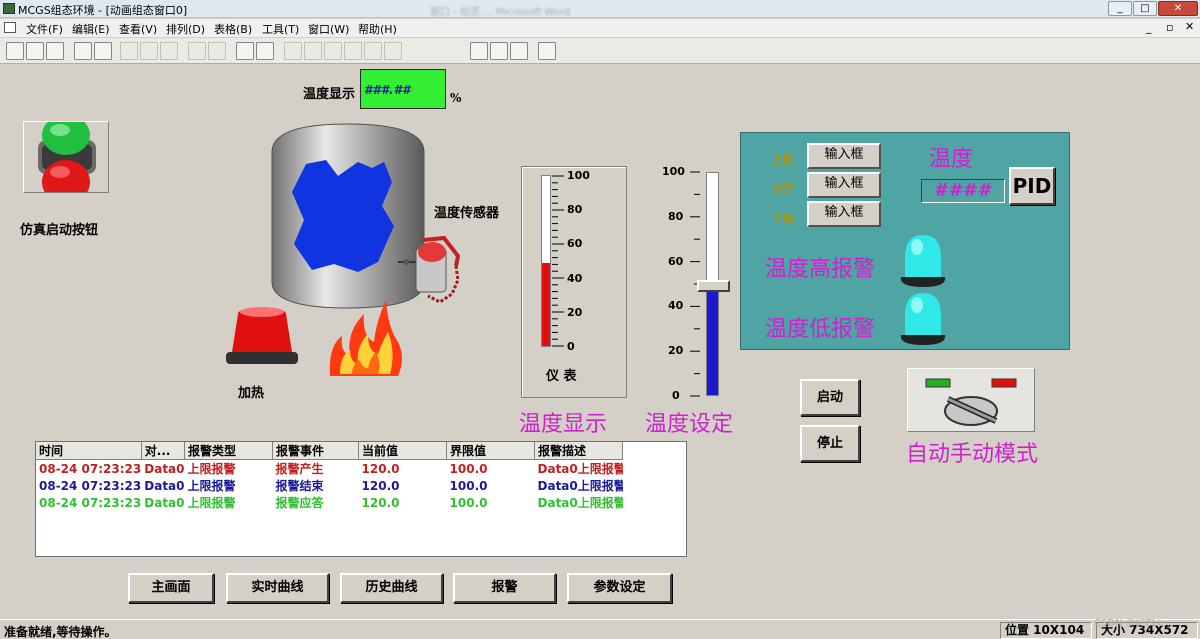  What do you see at coordinates (951, 159) in the screenshot?
I see `pid-temp-title: 温度` at bounding box center [951, 159].